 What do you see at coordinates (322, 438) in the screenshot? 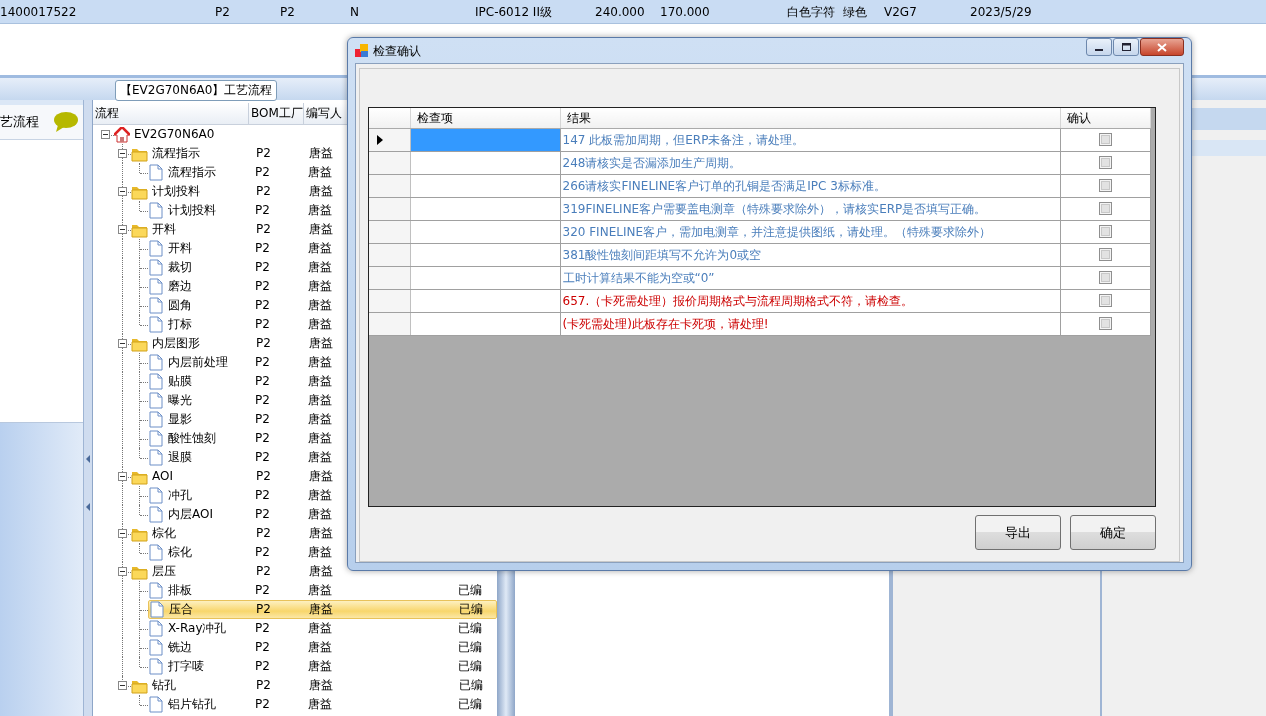
I see `tree-row: 酸性蚀刻 P2 唐益` at bounding box center [322, 438].